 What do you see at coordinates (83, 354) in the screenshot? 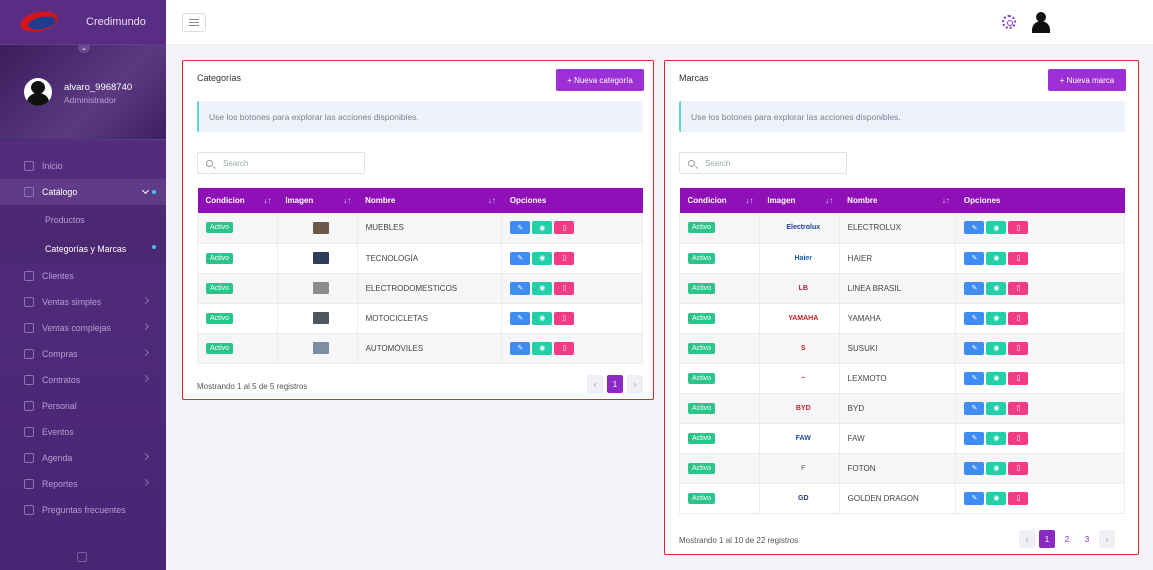
I see `sidebar-item-compras: Compras` at bounding box center [83, 354].